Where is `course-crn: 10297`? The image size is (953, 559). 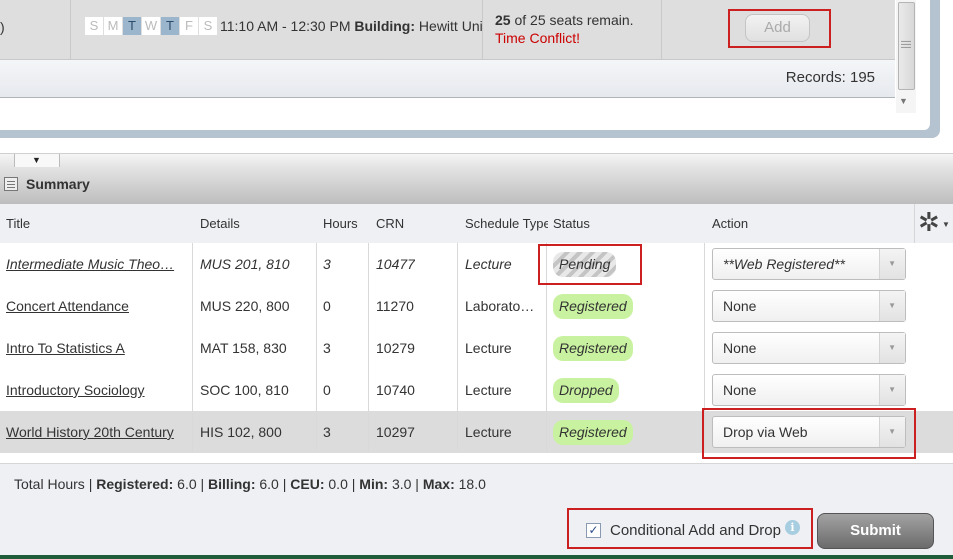 course-crn: 10297 is located at coordinates (395, 432).